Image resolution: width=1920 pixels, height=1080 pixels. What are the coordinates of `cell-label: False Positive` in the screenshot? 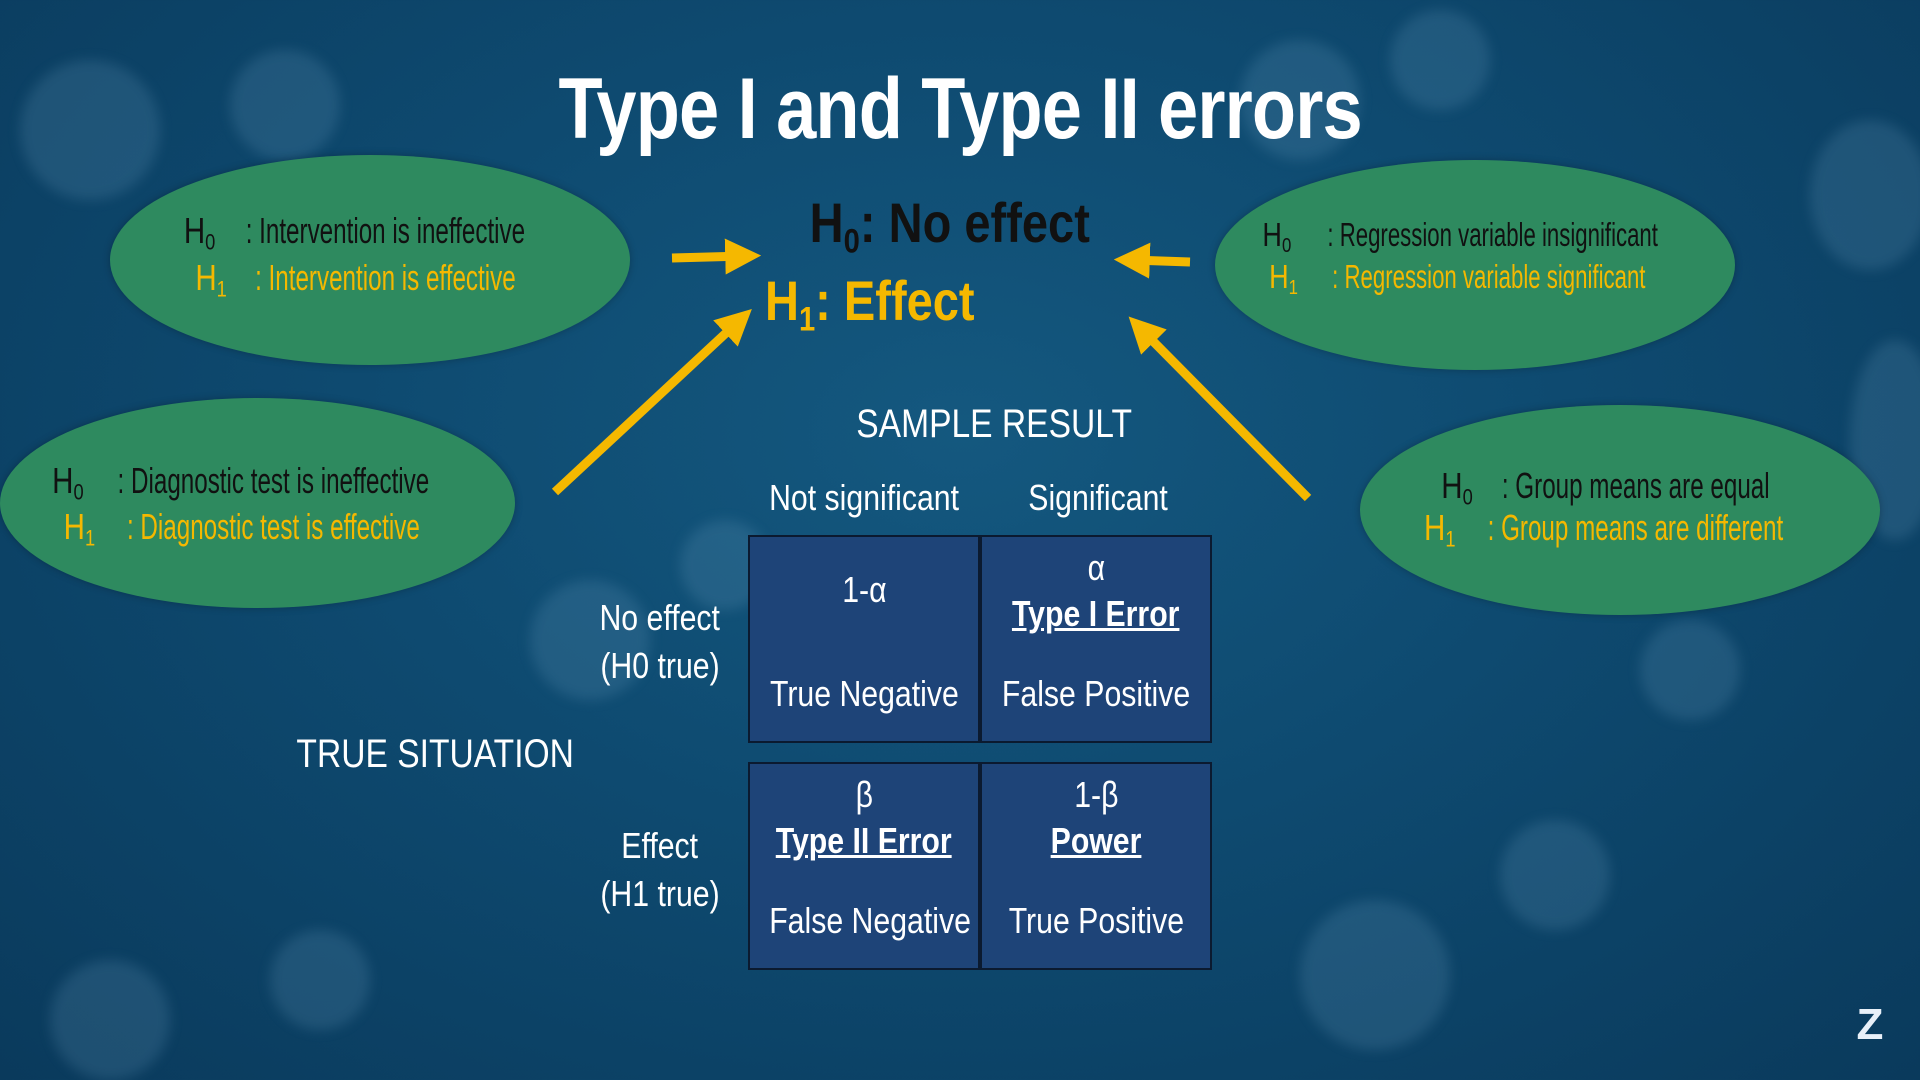 It's located at (1096, 693).